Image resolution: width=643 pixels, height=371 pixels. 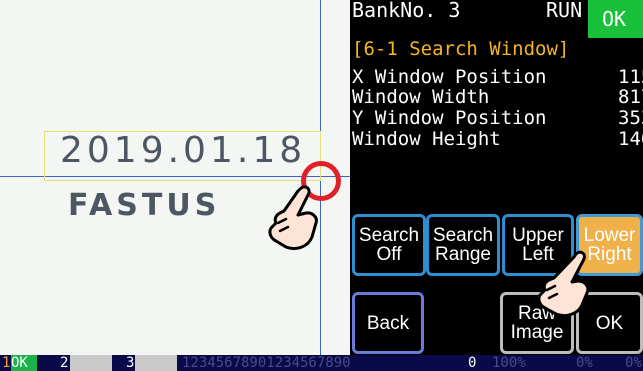 What do you see at coordinates (509, 363) in the screenshot?
I see `status-percent-1: 100%` at bounding box center [509, 363].